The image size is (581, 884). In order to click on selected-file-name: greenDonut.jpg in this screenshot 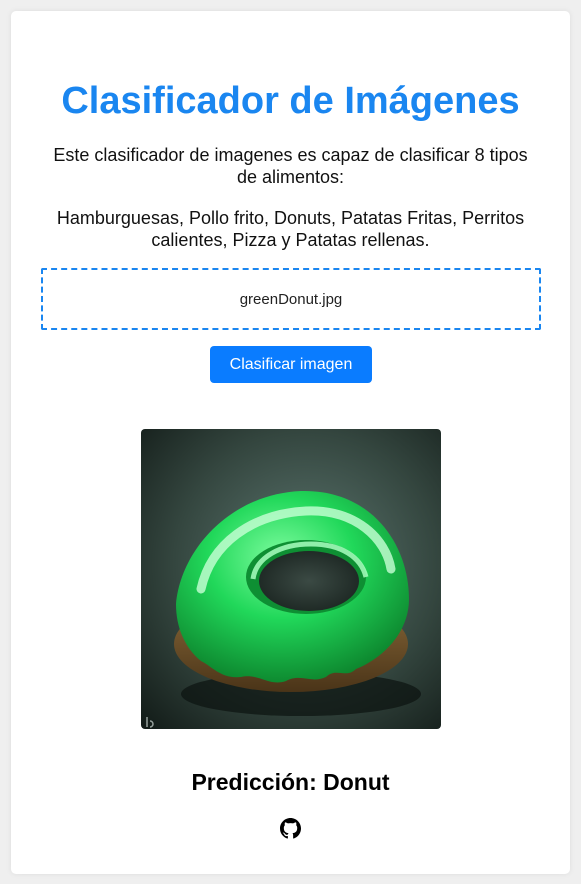, I will do `click(291, 299)`.